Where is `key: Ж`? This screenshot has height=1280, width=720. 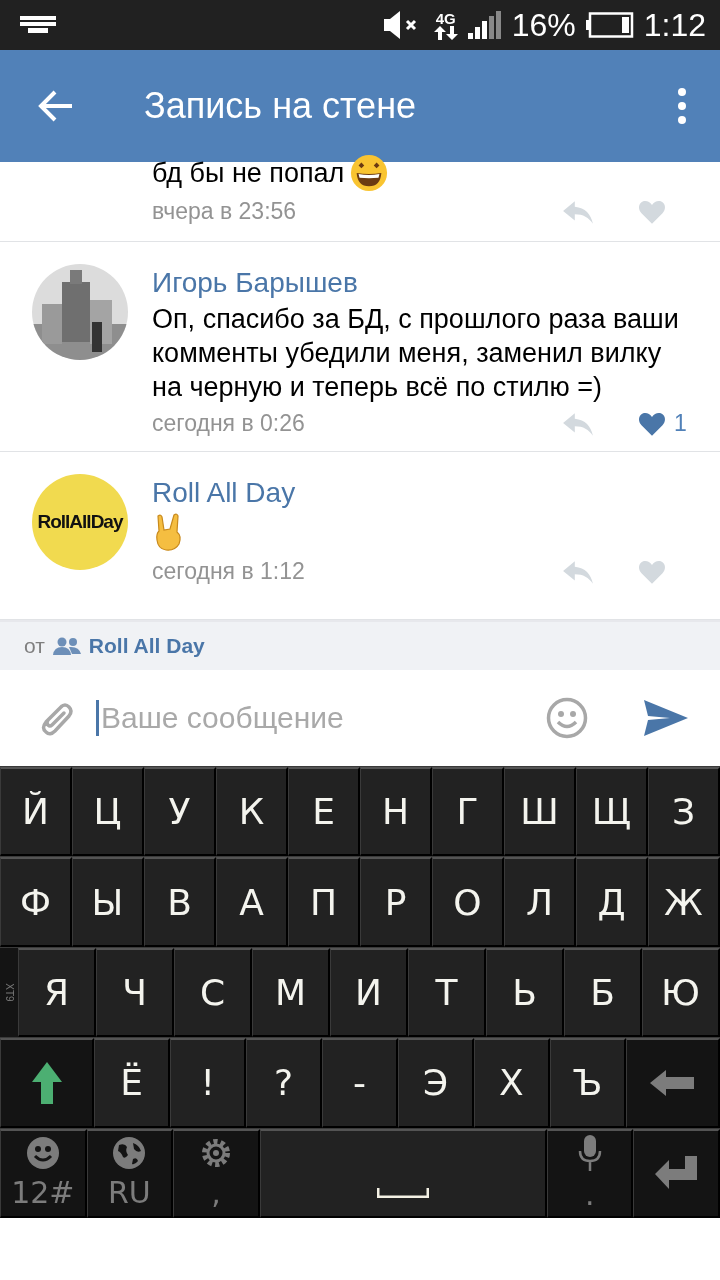 key: Ж is located at coordinates (684, 902).